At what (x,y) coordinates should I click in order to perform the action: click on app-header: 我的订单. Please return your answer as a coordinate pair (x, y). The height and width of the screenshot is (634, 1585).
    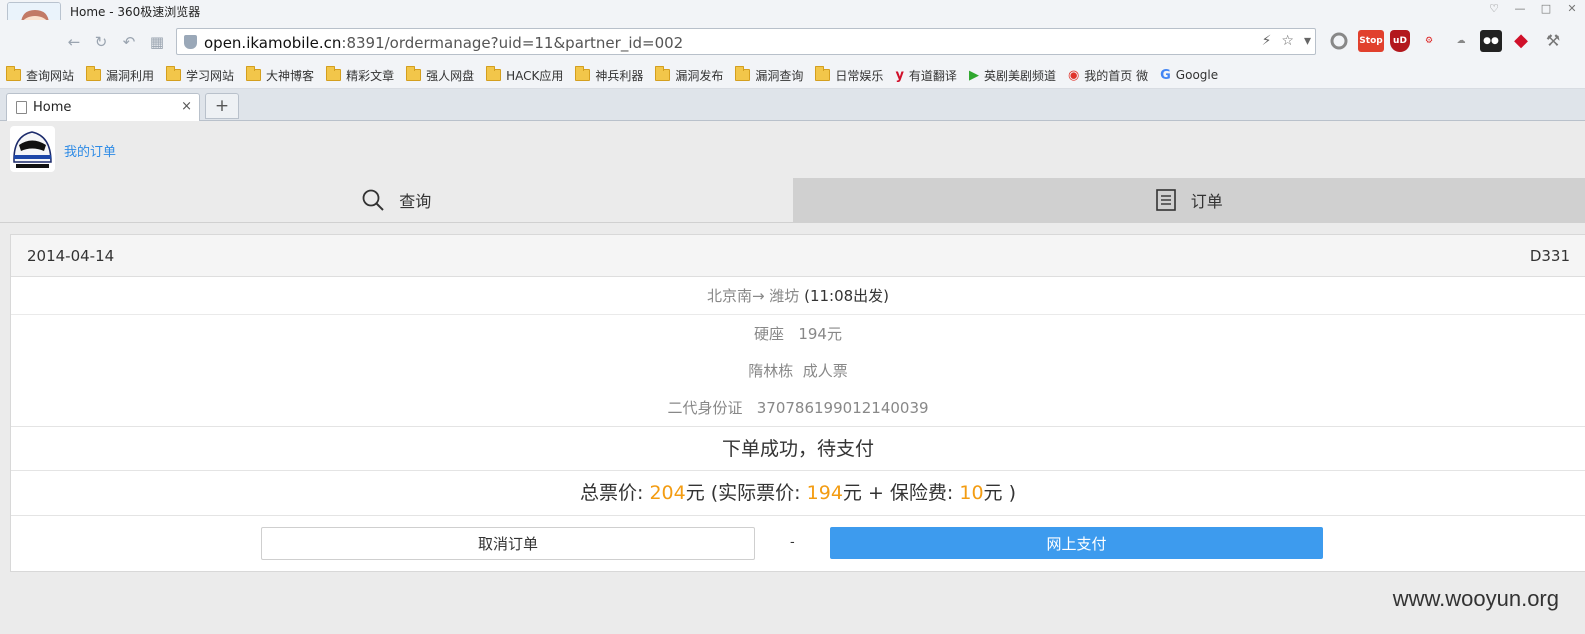
    Looking at the image, I should click on (792, 150).